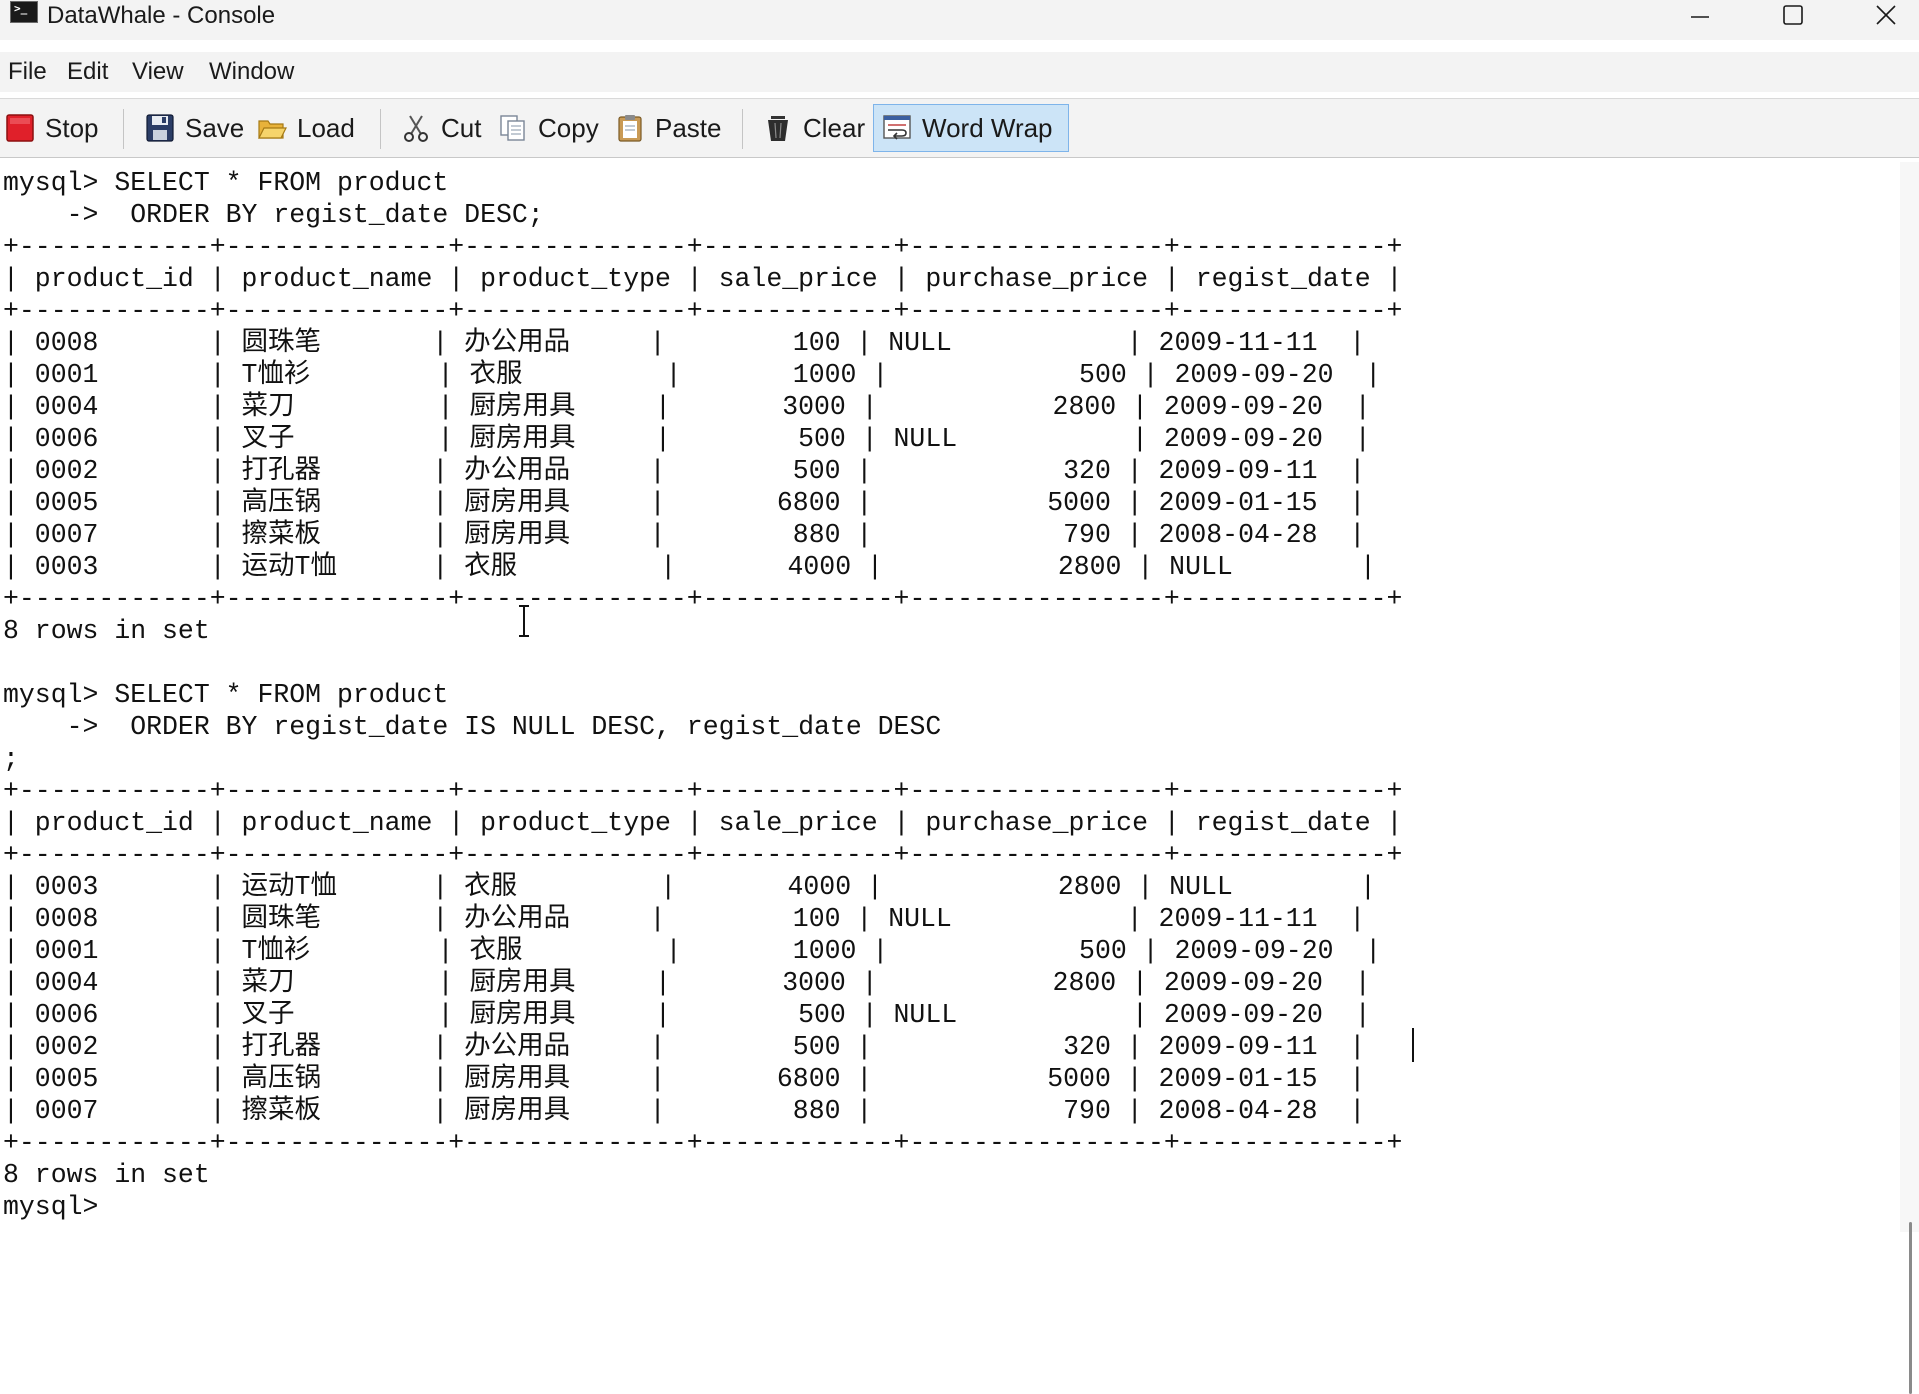 This screenshot has height=1394, width=1919. Describe the element at coordinates (24, 12) in the screenshot. I see `console-app-icon: >_` at that location.